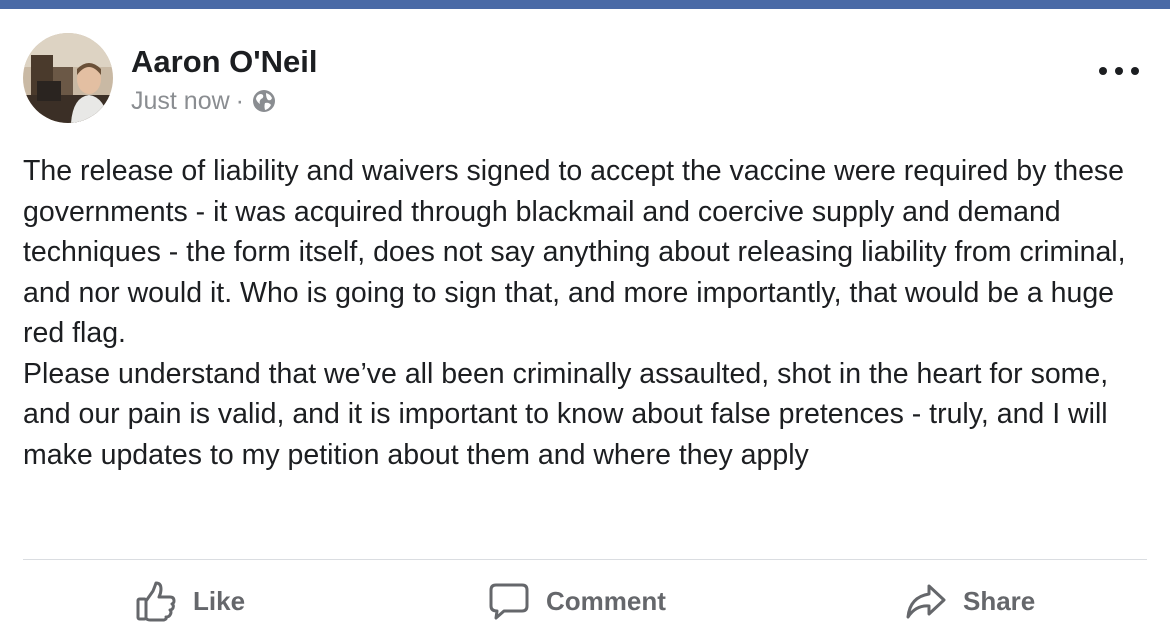 Image resolution: width=1170 pixels, height=638 pixels. What do you see at coordinates (926, 601) in the screenshot?
I see `share-arrow-icon` at bounding box center [926, 601].